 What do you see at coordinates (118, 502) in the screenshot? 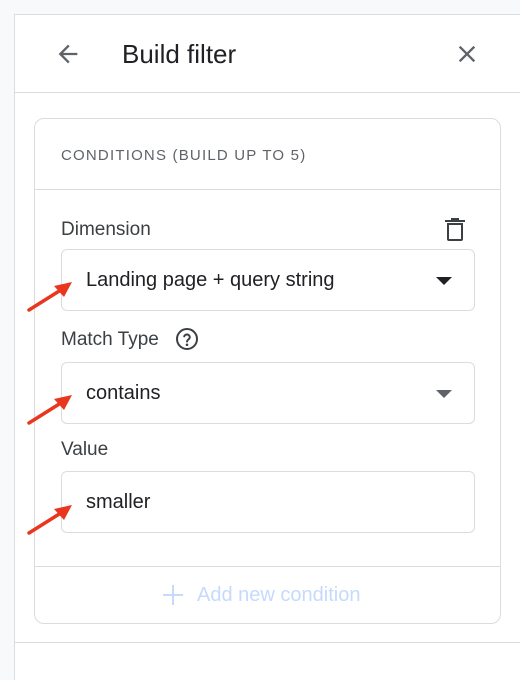
I see `value-input-text: smaller` at bounding box center [118, 502].